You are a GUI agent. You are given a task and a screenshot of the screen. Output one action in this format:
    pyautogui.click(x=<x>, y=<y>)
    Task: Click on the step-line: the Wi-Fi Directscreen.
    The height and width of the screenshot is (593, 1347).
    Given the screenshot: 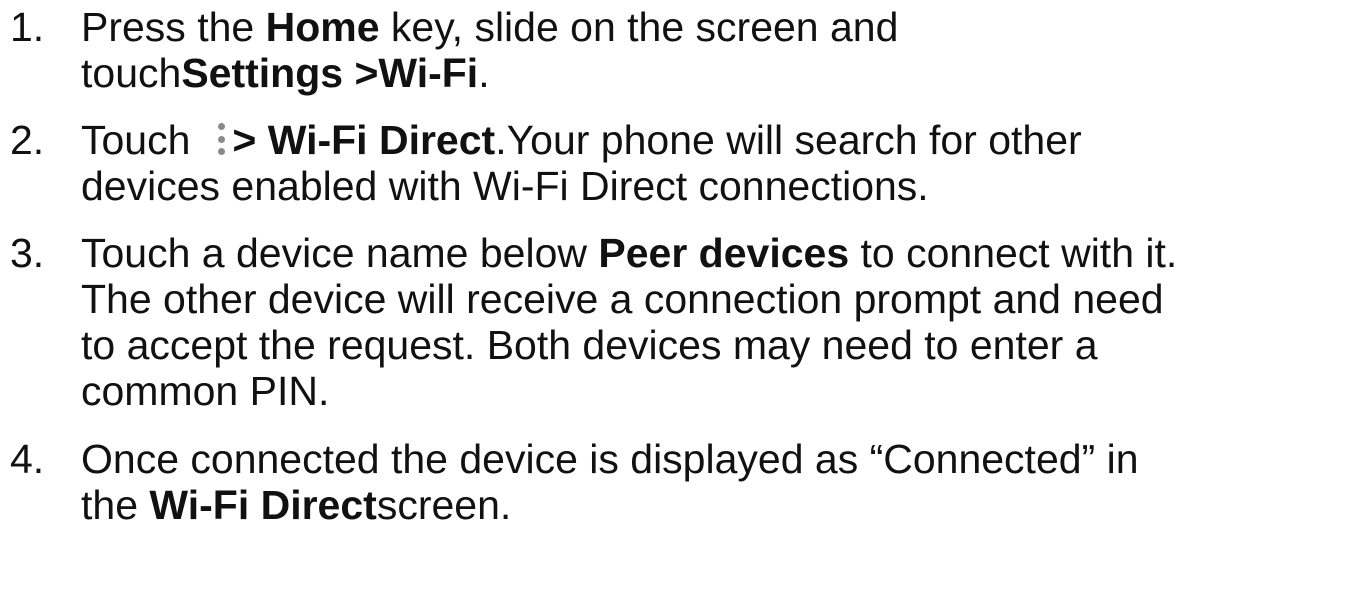 What is the action you would take?
    pyautogui.click(x=714, y=505)
    